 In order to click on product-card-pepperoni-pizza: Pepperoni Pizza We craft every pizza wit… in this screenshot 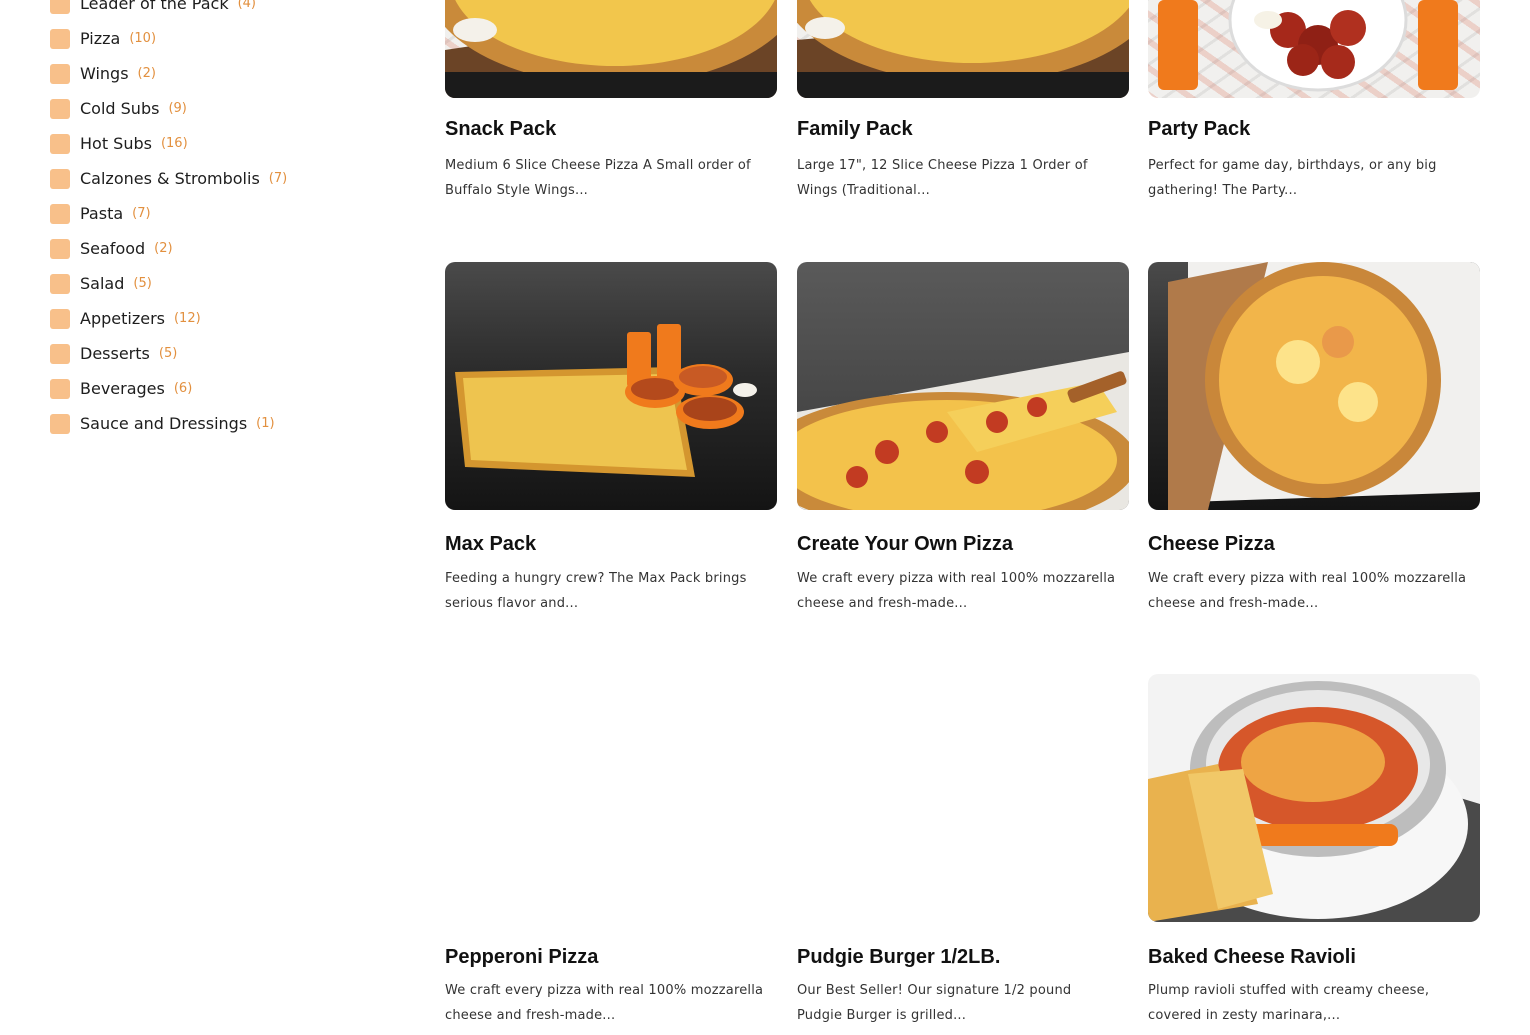, I will do `click(611, 848)`.